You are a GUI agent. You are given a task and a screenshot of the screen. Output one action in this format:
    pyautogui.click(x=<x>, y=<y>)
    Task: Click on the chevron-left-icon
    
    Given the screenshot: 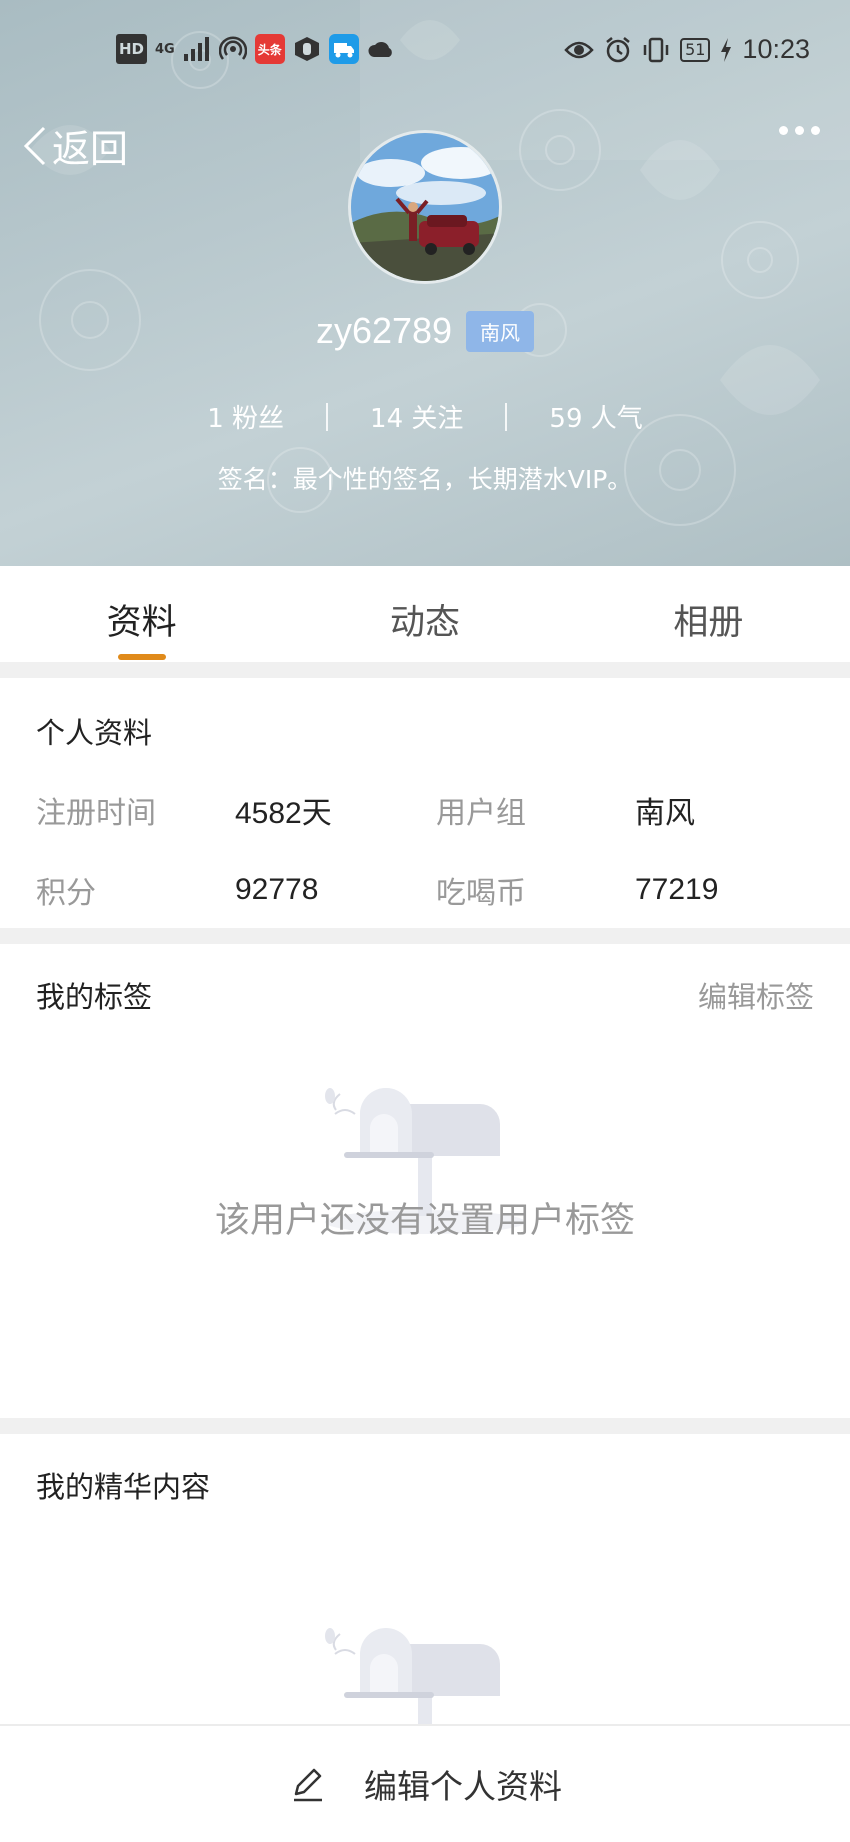 What is the action you would take?
    pyautogui.click(x=34, y=145)
    